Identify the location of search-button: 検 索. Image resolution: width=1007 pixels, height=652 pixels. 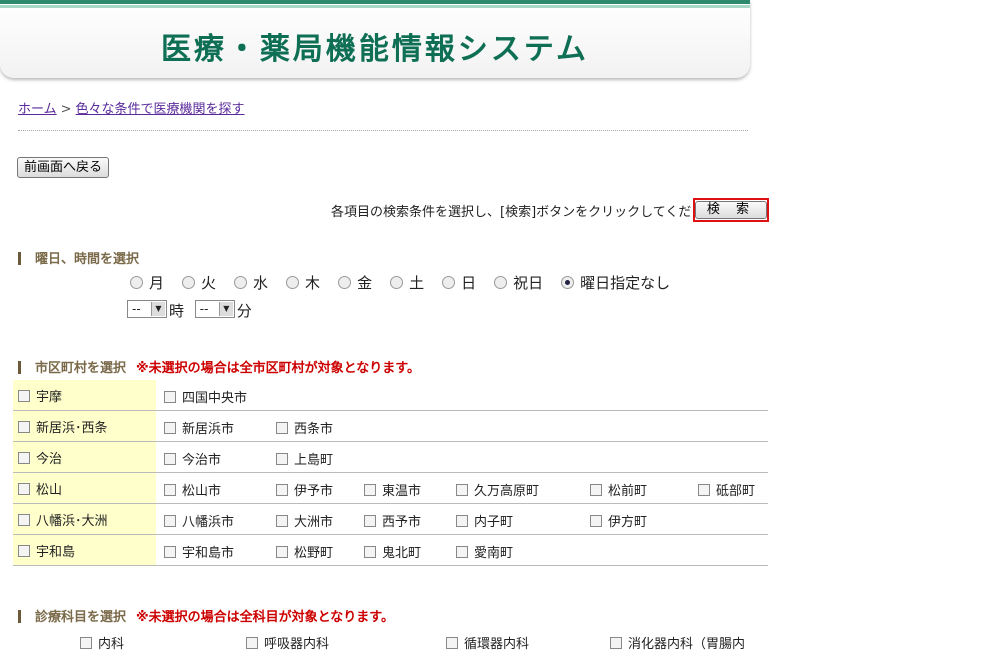
(731, 210).